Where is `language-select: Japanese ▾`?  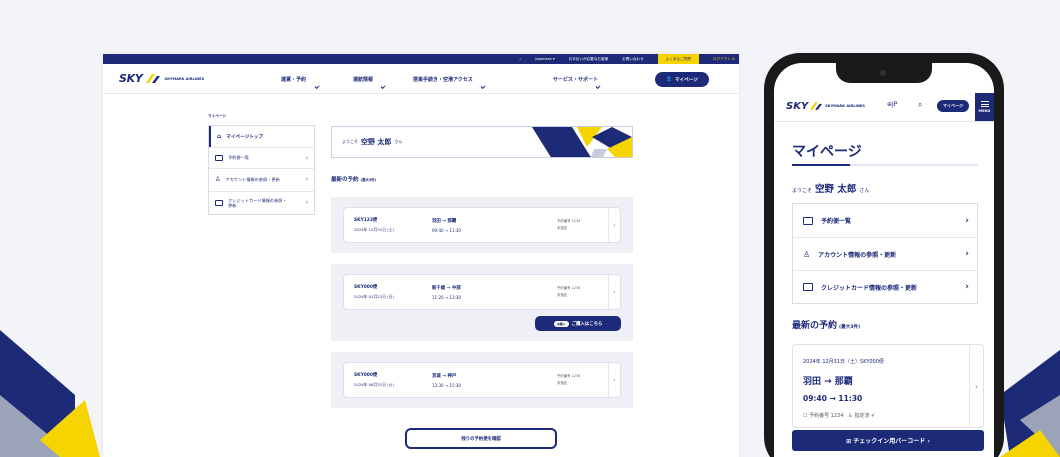 language-select: Japanese ▾ is located at coordinates (544, 59).